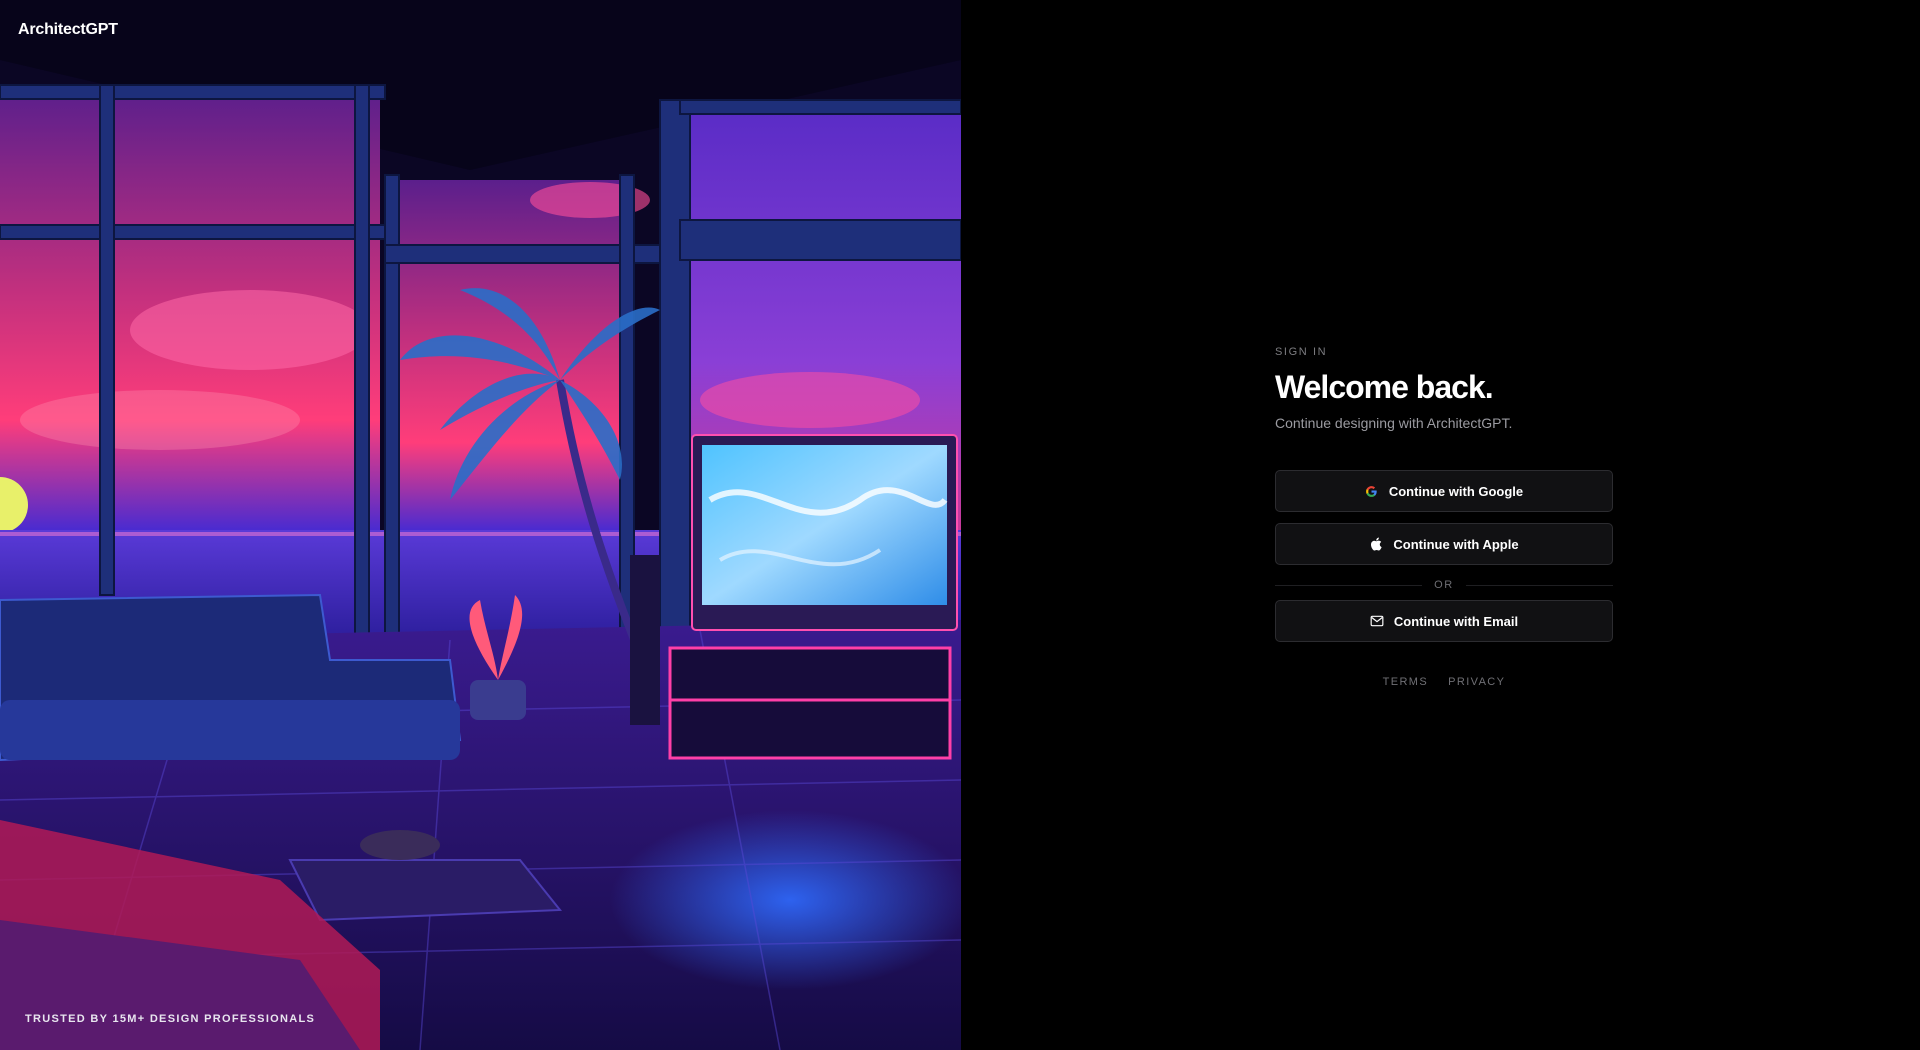 The width and height of the screenshot is (1920, 1050). Describe the element at coordinates (1384, 387) in the screenshot. I see `page-title: Welcome back.` at that location.